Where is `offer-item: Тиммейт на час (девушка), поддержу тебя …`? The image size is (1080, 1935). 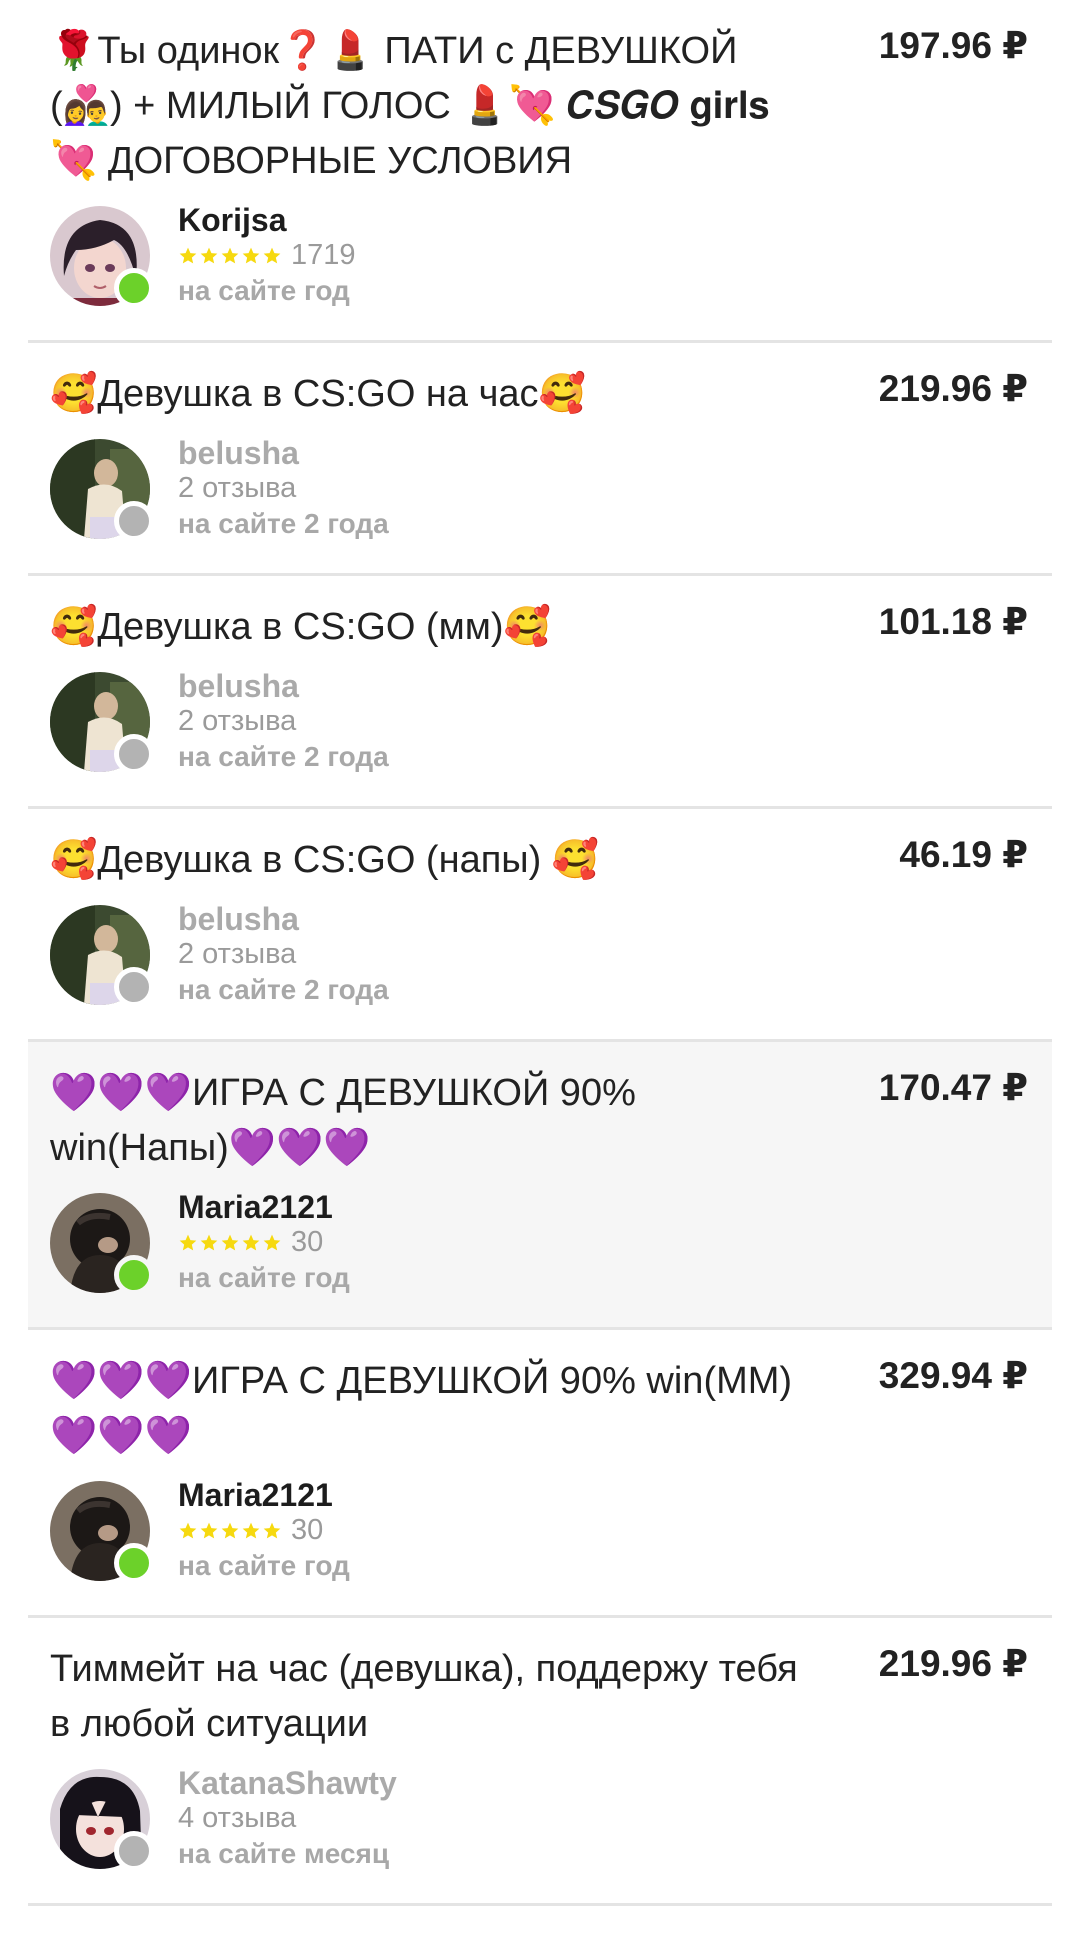
offer-item: Тиммейт на час (девушка), поддержу тебя … is located at coordinates (540, 1762).